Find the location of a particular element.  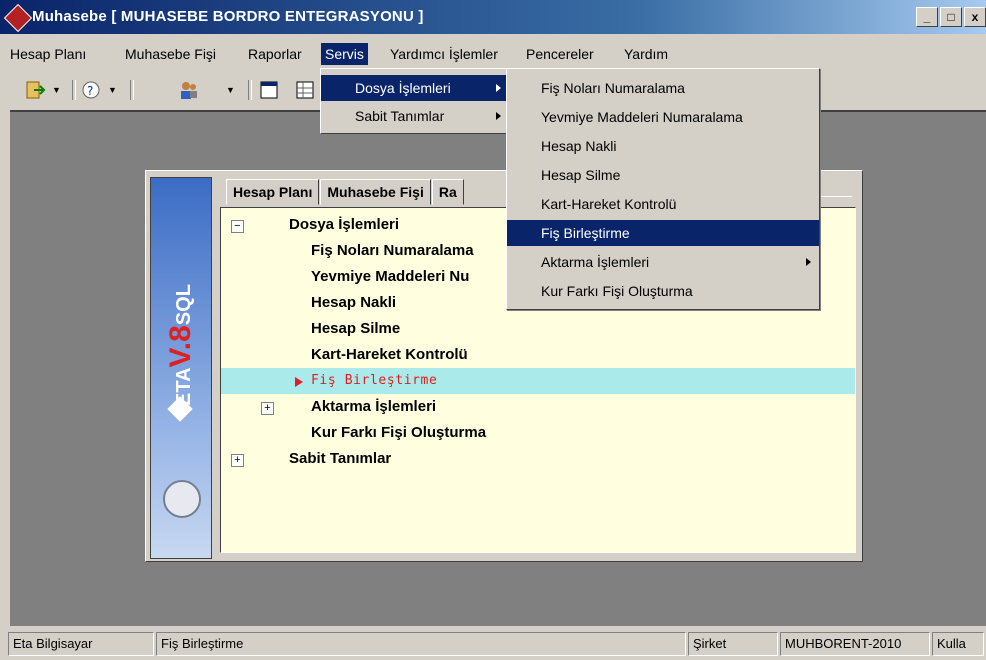

menu-yardim: Yardım is located at coordinates (646, 54).